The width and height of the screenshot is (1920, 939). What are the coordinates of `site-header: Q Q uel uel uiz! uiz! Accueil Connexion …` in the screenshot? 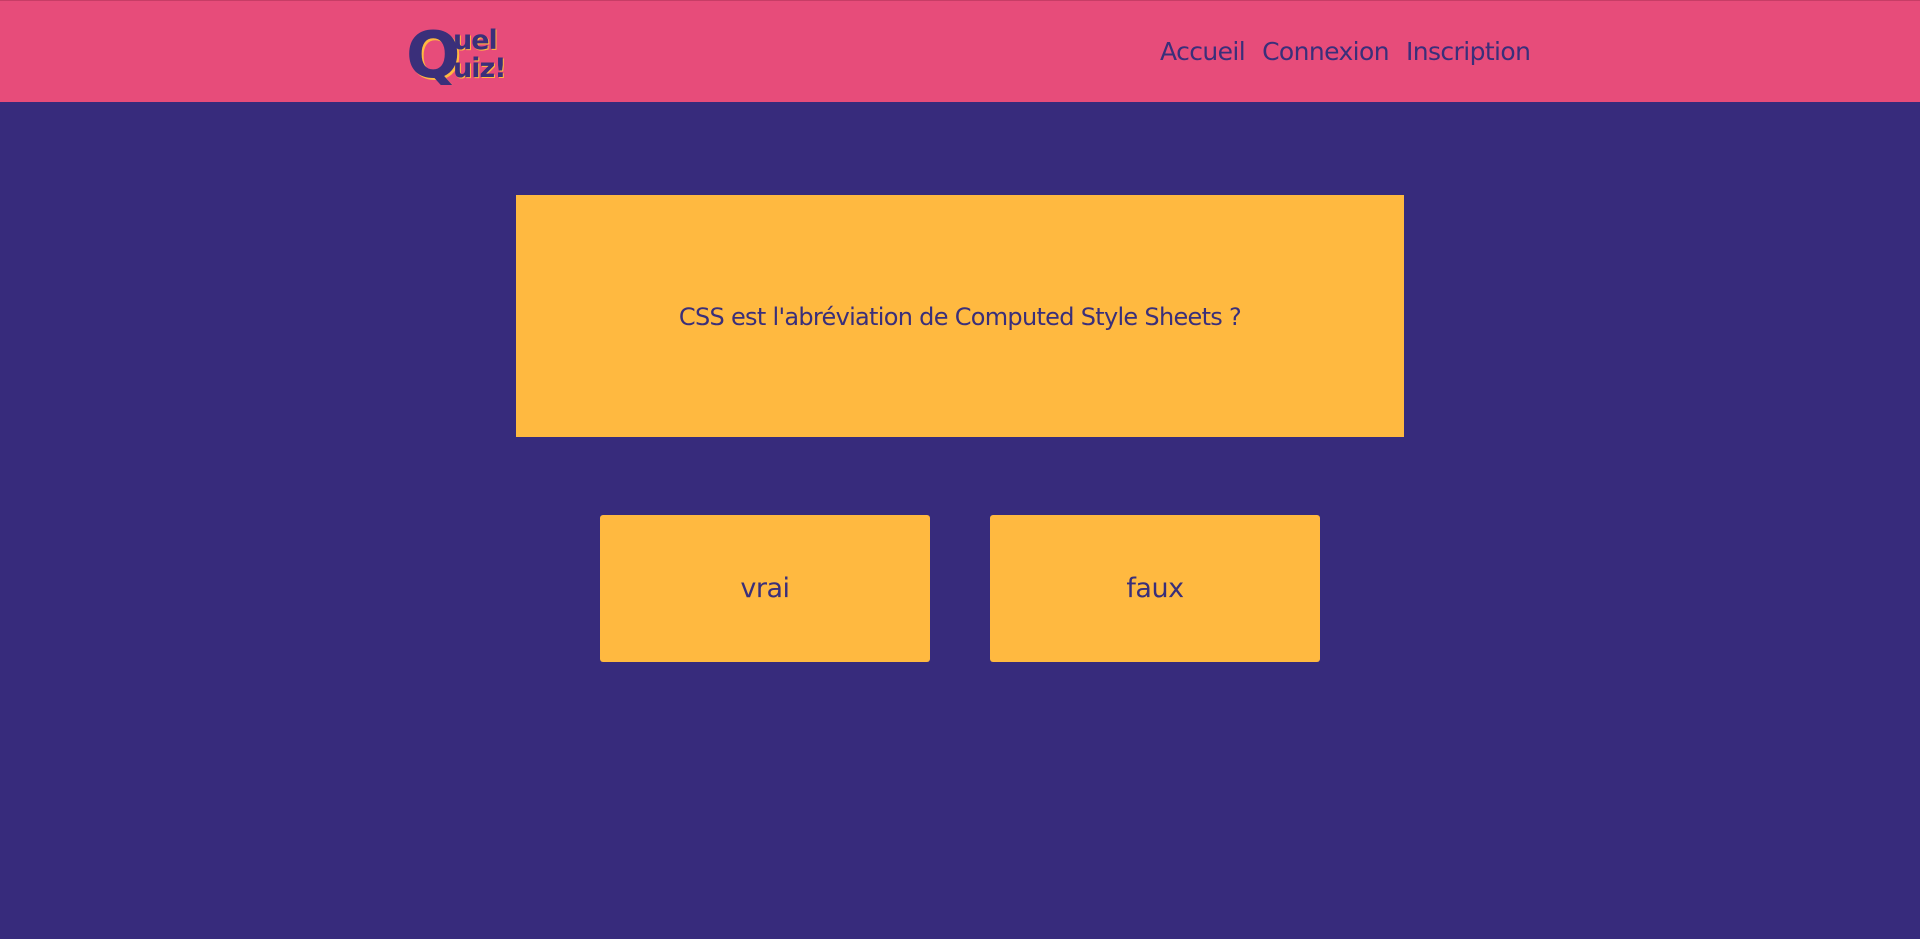 It's located at (960, 51).